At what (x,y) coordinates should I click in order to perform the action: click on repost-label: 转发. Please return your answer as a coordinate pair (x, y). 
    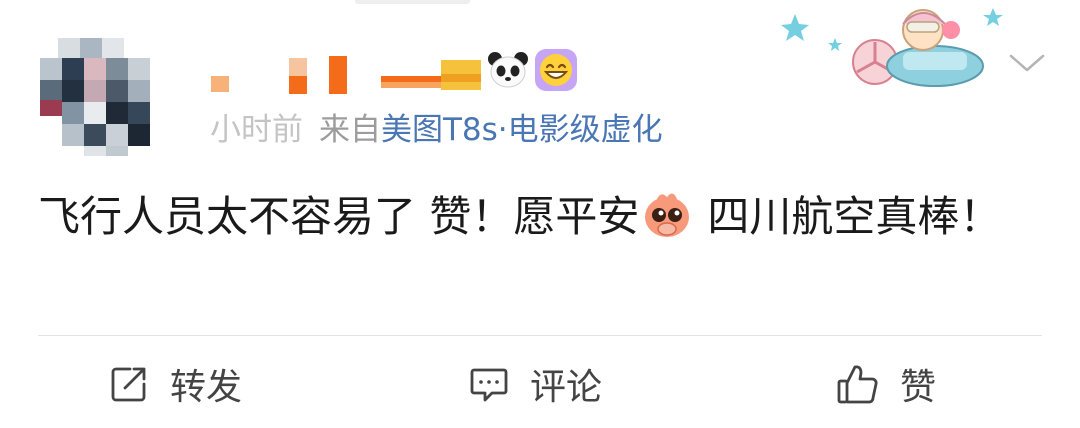
    Looking at the image, I should click on (206, 387).